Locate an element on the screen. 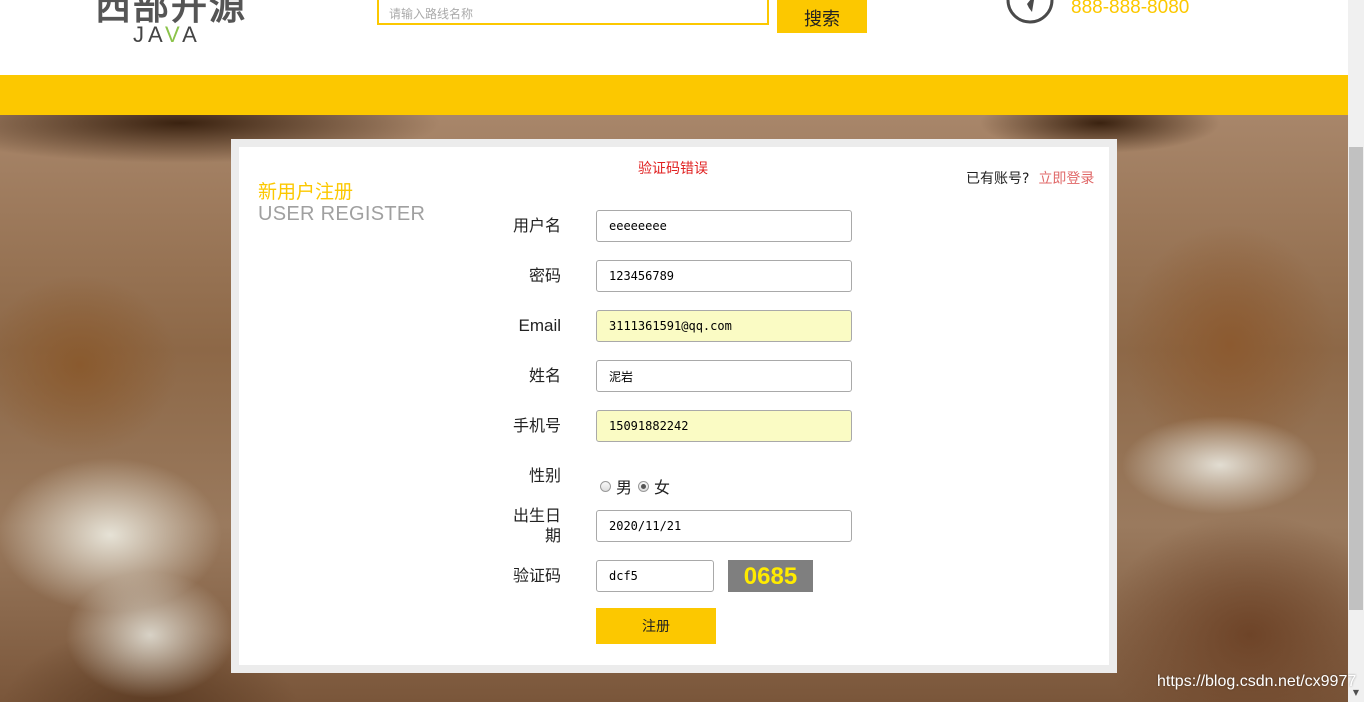 The width and height of the screenshot is (1364, 702). search-button: 搜索 is located at coordinates (822, 16).